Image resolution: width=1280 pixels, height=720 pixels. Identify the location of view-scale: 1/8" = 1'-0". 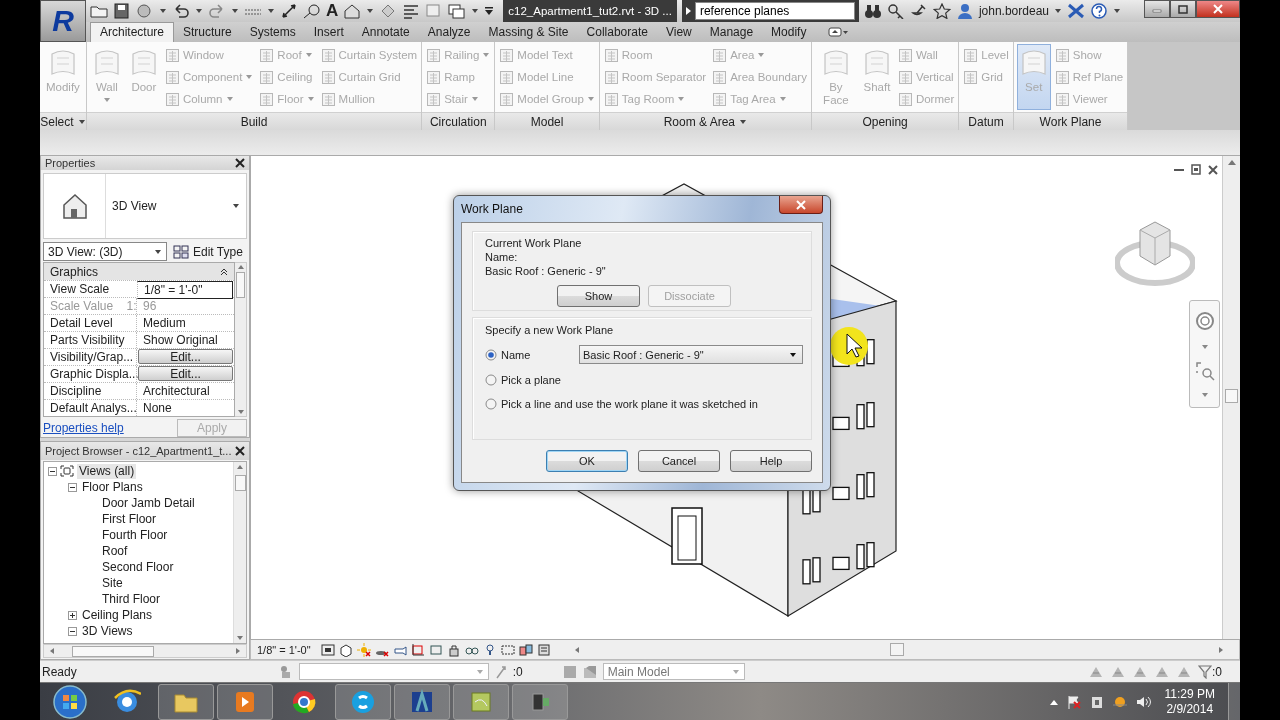
(284, 649).